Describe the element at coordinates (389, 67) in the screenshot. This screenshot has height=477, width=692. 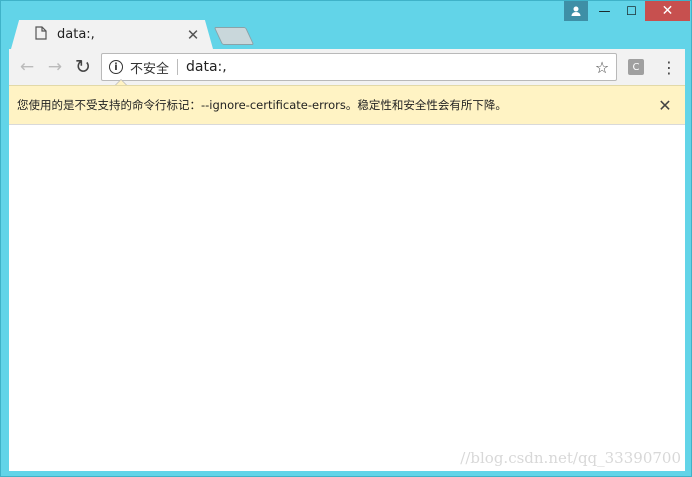
I see `url-input: data:,` at that location.